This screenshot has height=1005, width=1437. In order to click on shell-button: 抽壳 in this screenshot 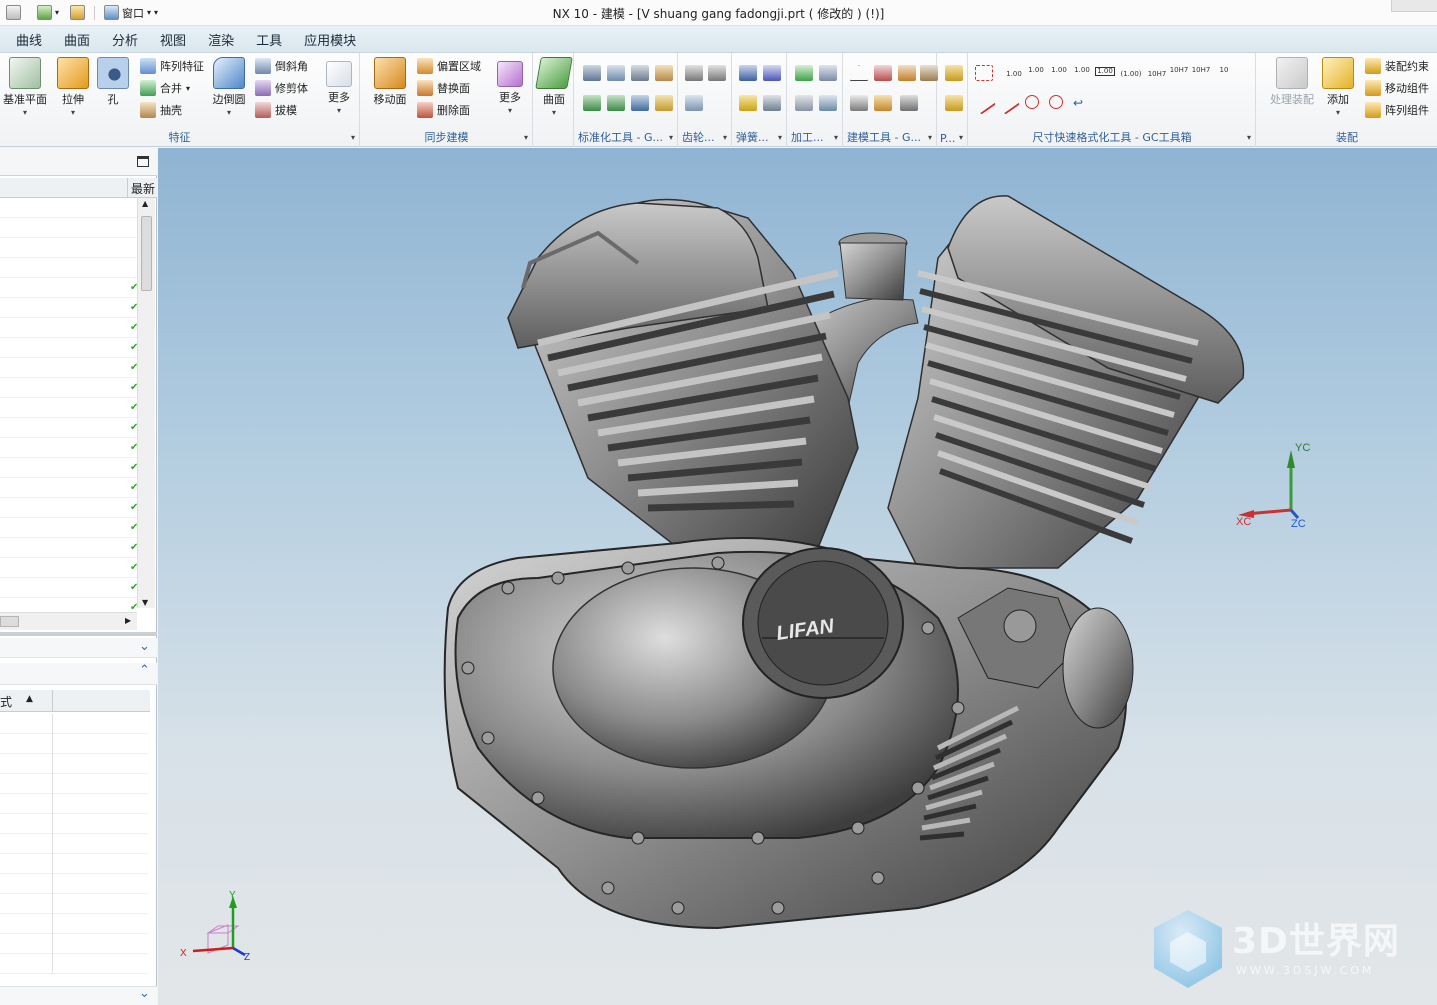, I will do `click(161, 110)`.